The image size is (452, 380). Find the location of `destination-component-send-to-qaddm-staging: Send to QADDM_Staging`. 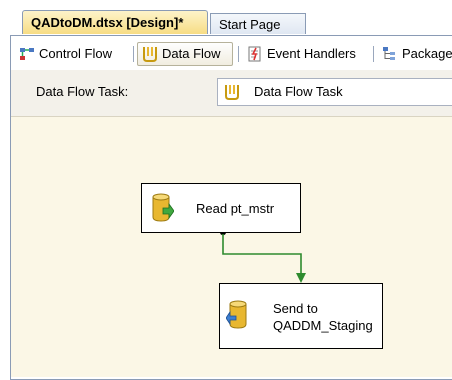

destination-component-send-to-qaddm-staging: Send to QADDM_Staging is located at coordinates (301, 316).